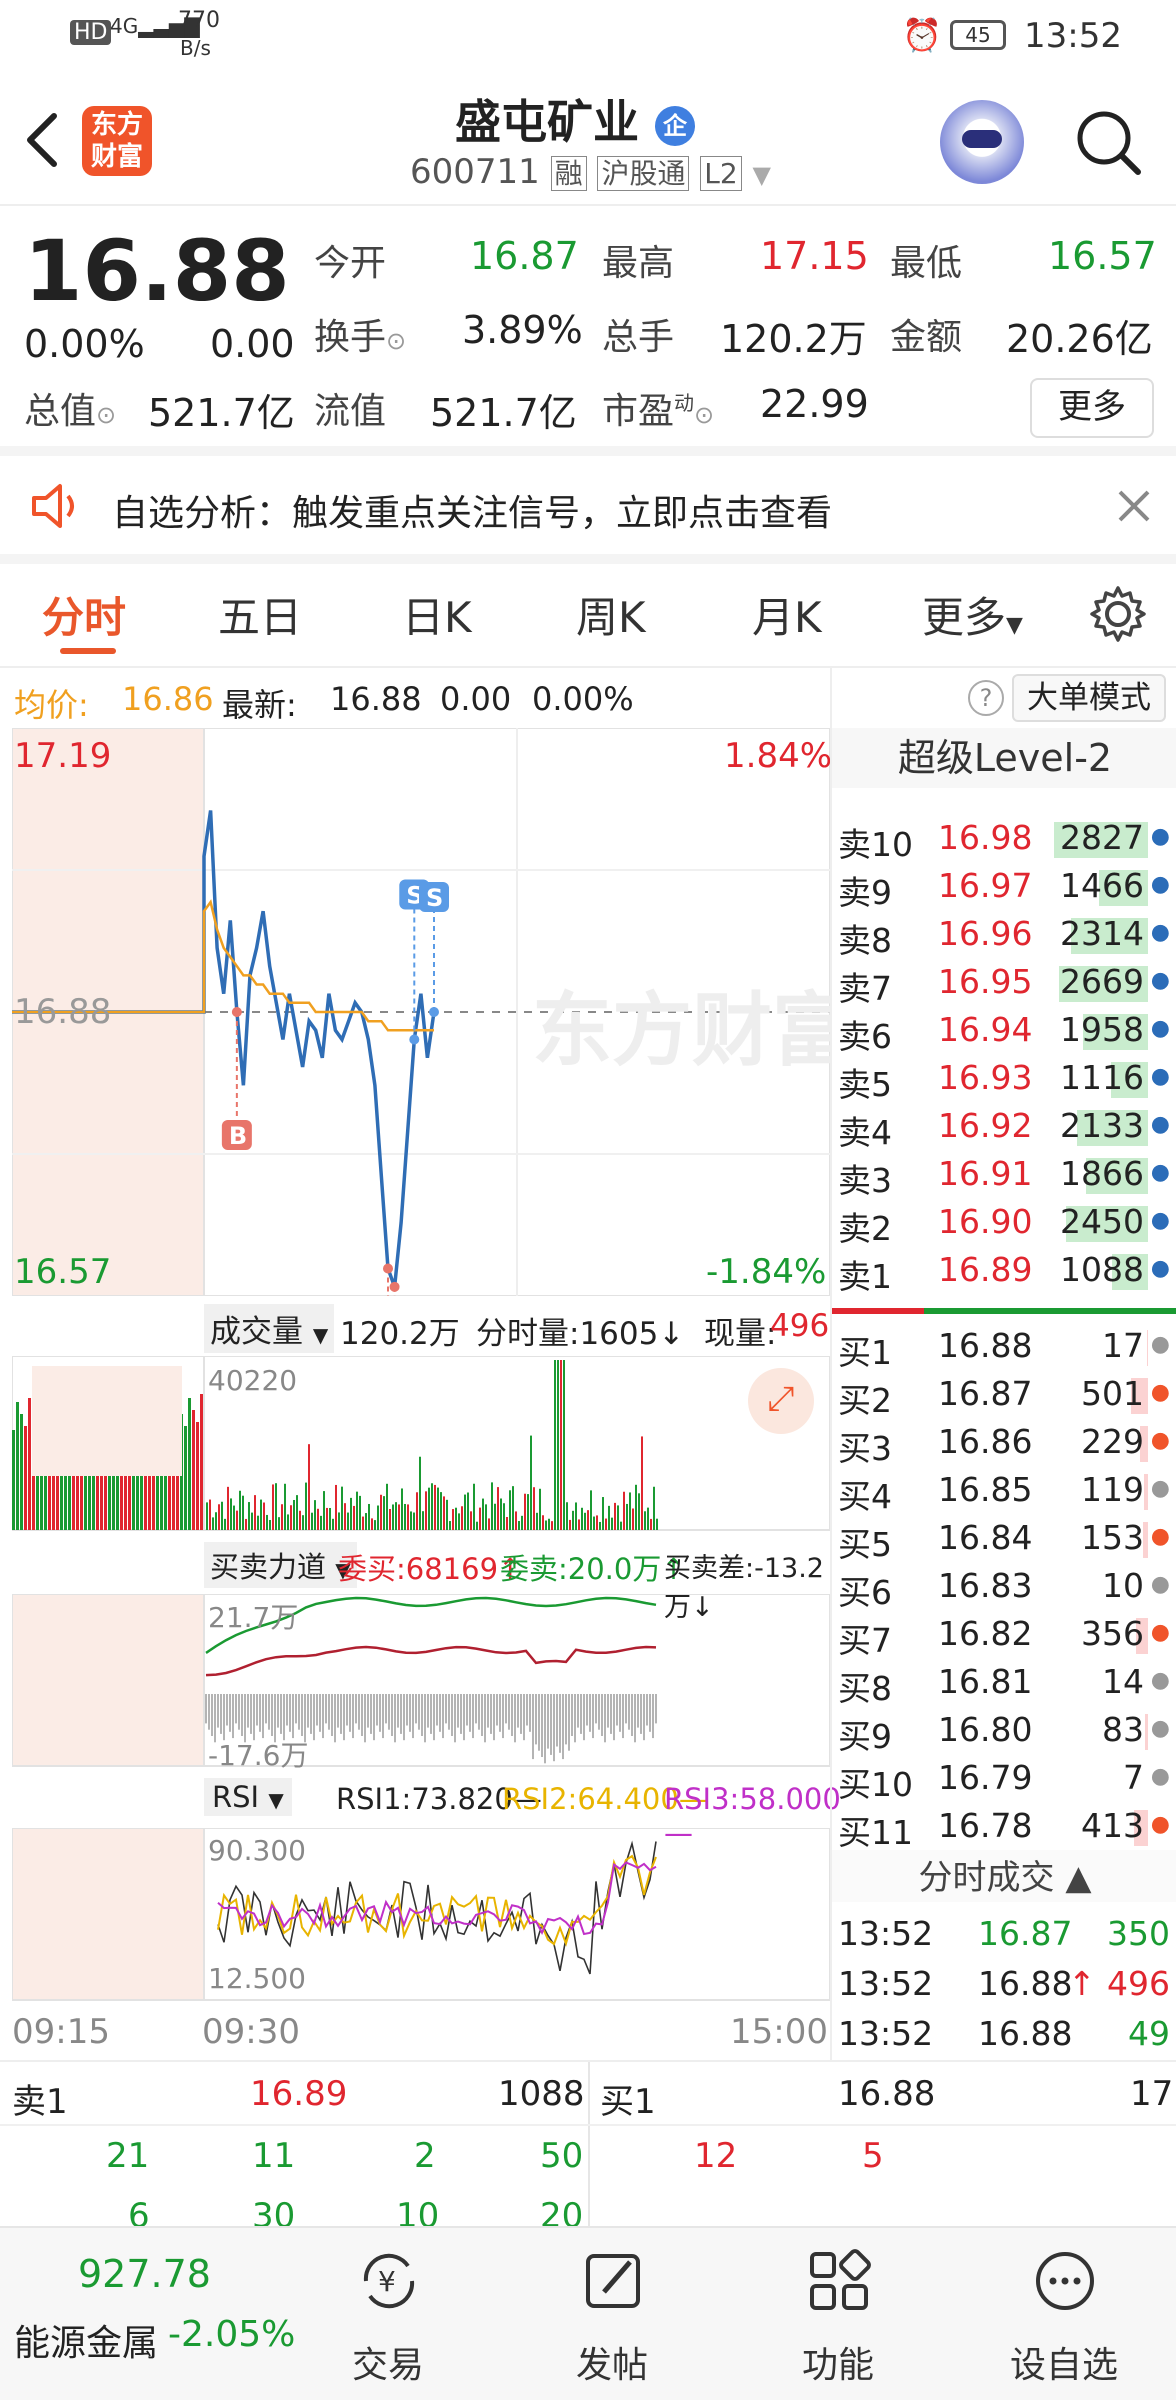  Describe the element at coordinates (280, 1565) in the screenshot. I see `force-selector: 买卖力道 ▼` at that location.